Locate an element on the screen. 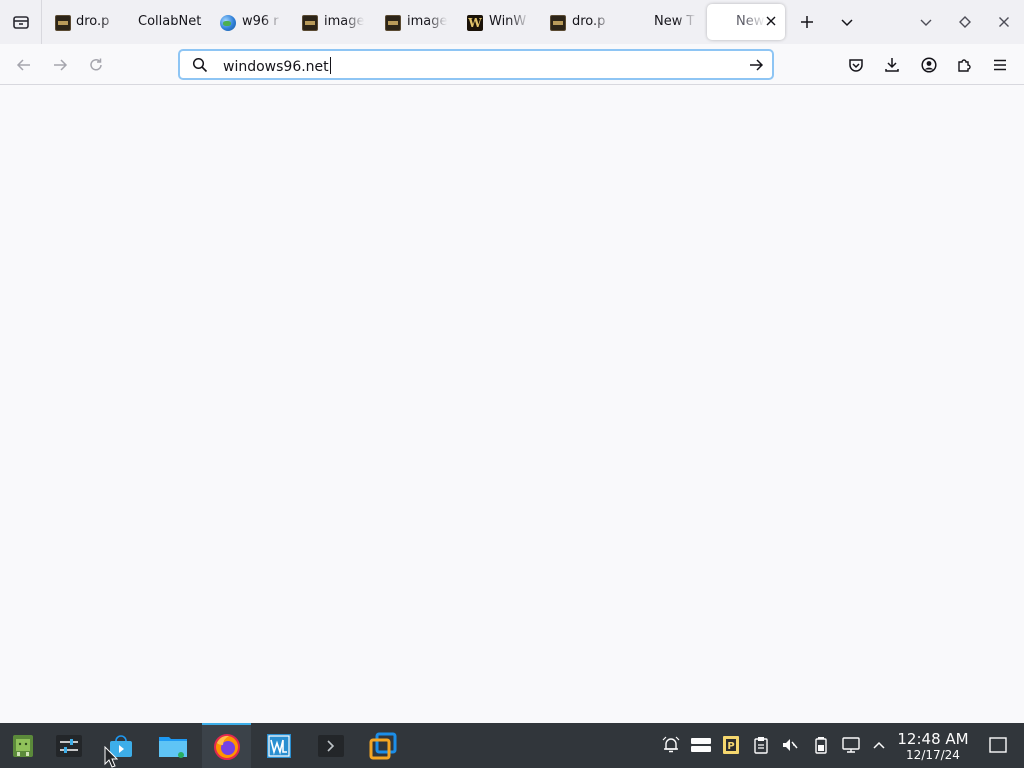 The height and width of the screenshot is (768, 1024). app-launcher-button is located at coordinates (23, 745).